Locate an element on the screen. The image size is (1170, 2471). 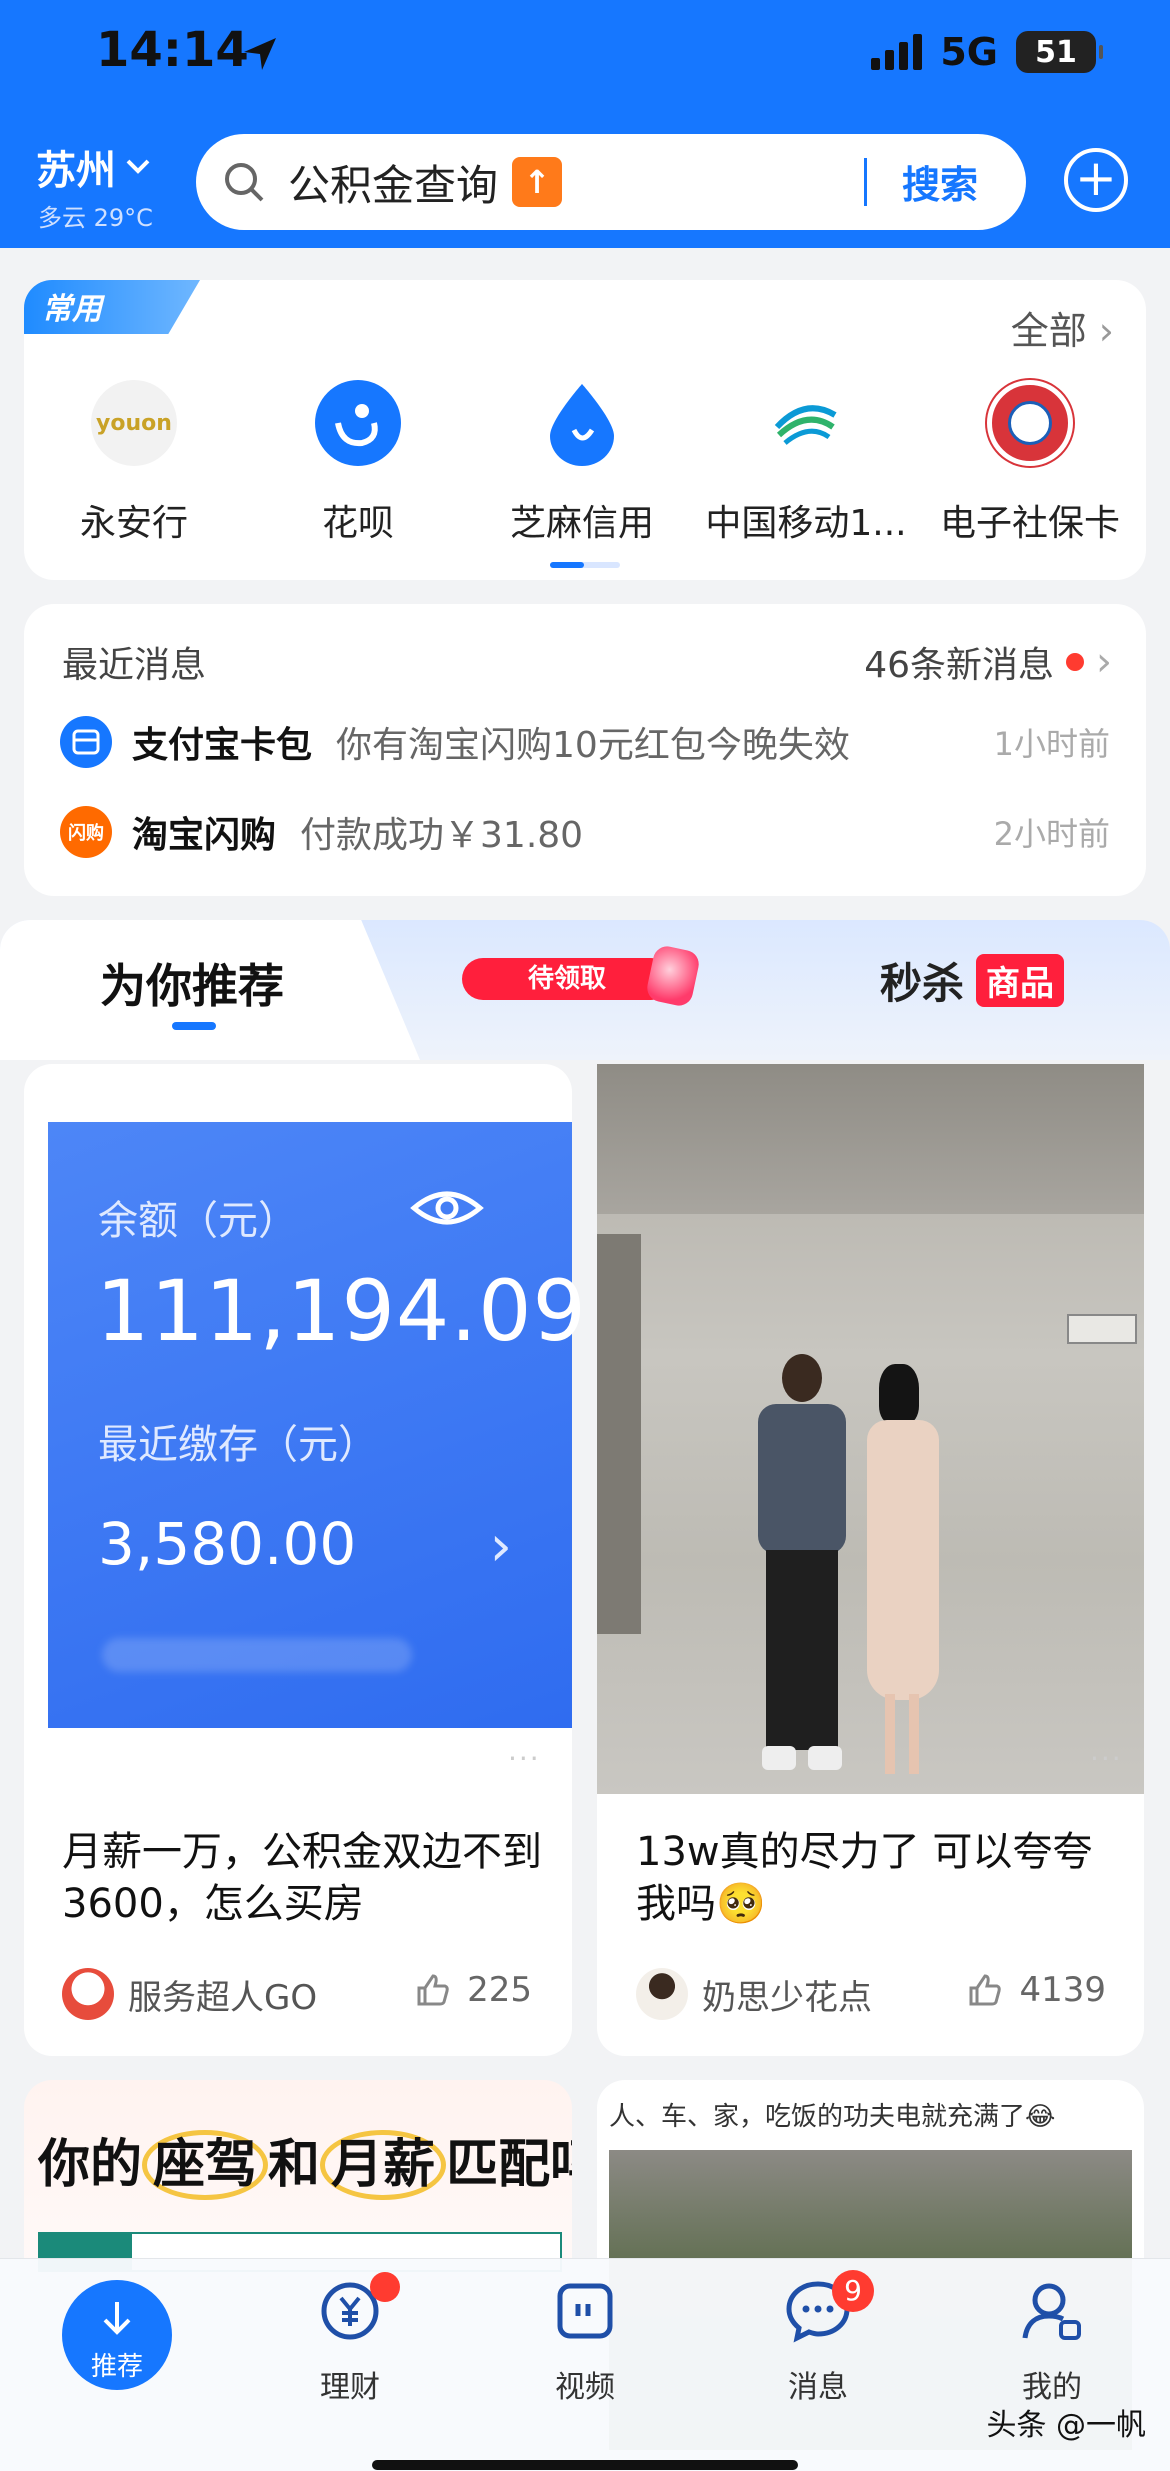
message-badge: 9 is located at coordinates (853, 2291).